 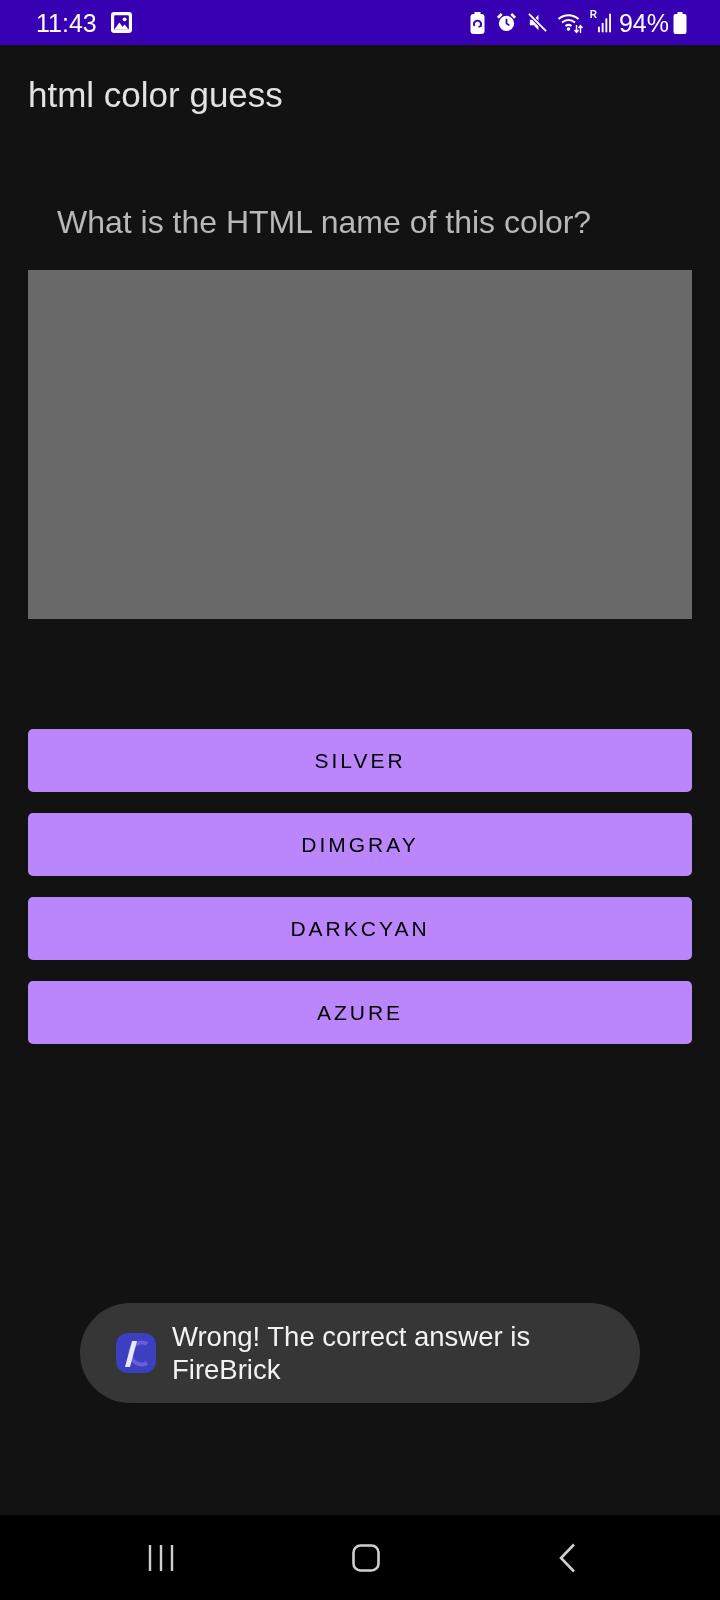 I want to click on answer-button: SILVER, so click(x=360, y=760).